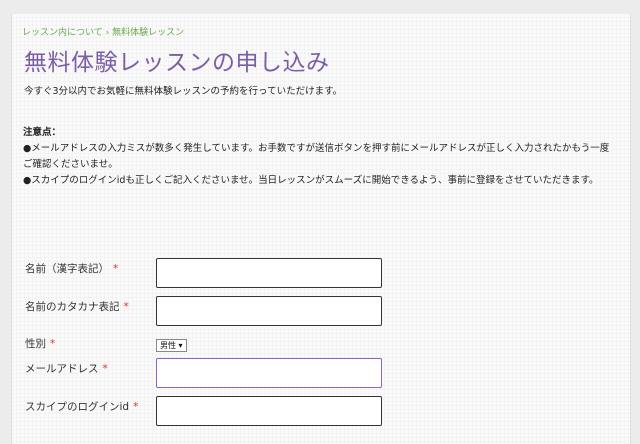  Describe the element at coordinates (72, 307) in the screenshot. I see `name-kana-label-text: 名前のカタカナ表記` at that location.